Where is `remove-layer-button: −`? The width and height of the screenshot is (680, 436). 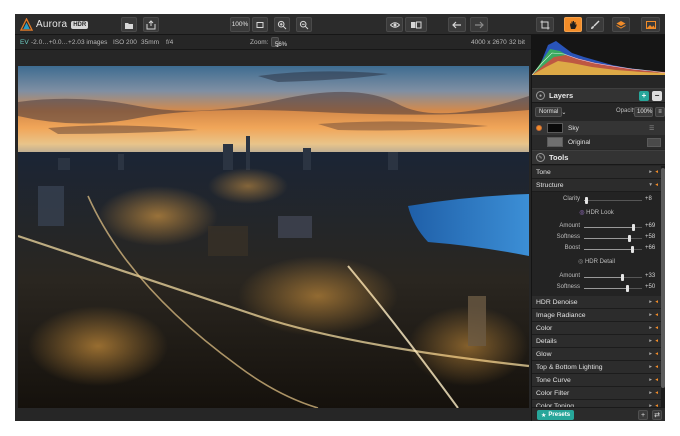 remove-layer-button: − is located at coordinates (657, 96).